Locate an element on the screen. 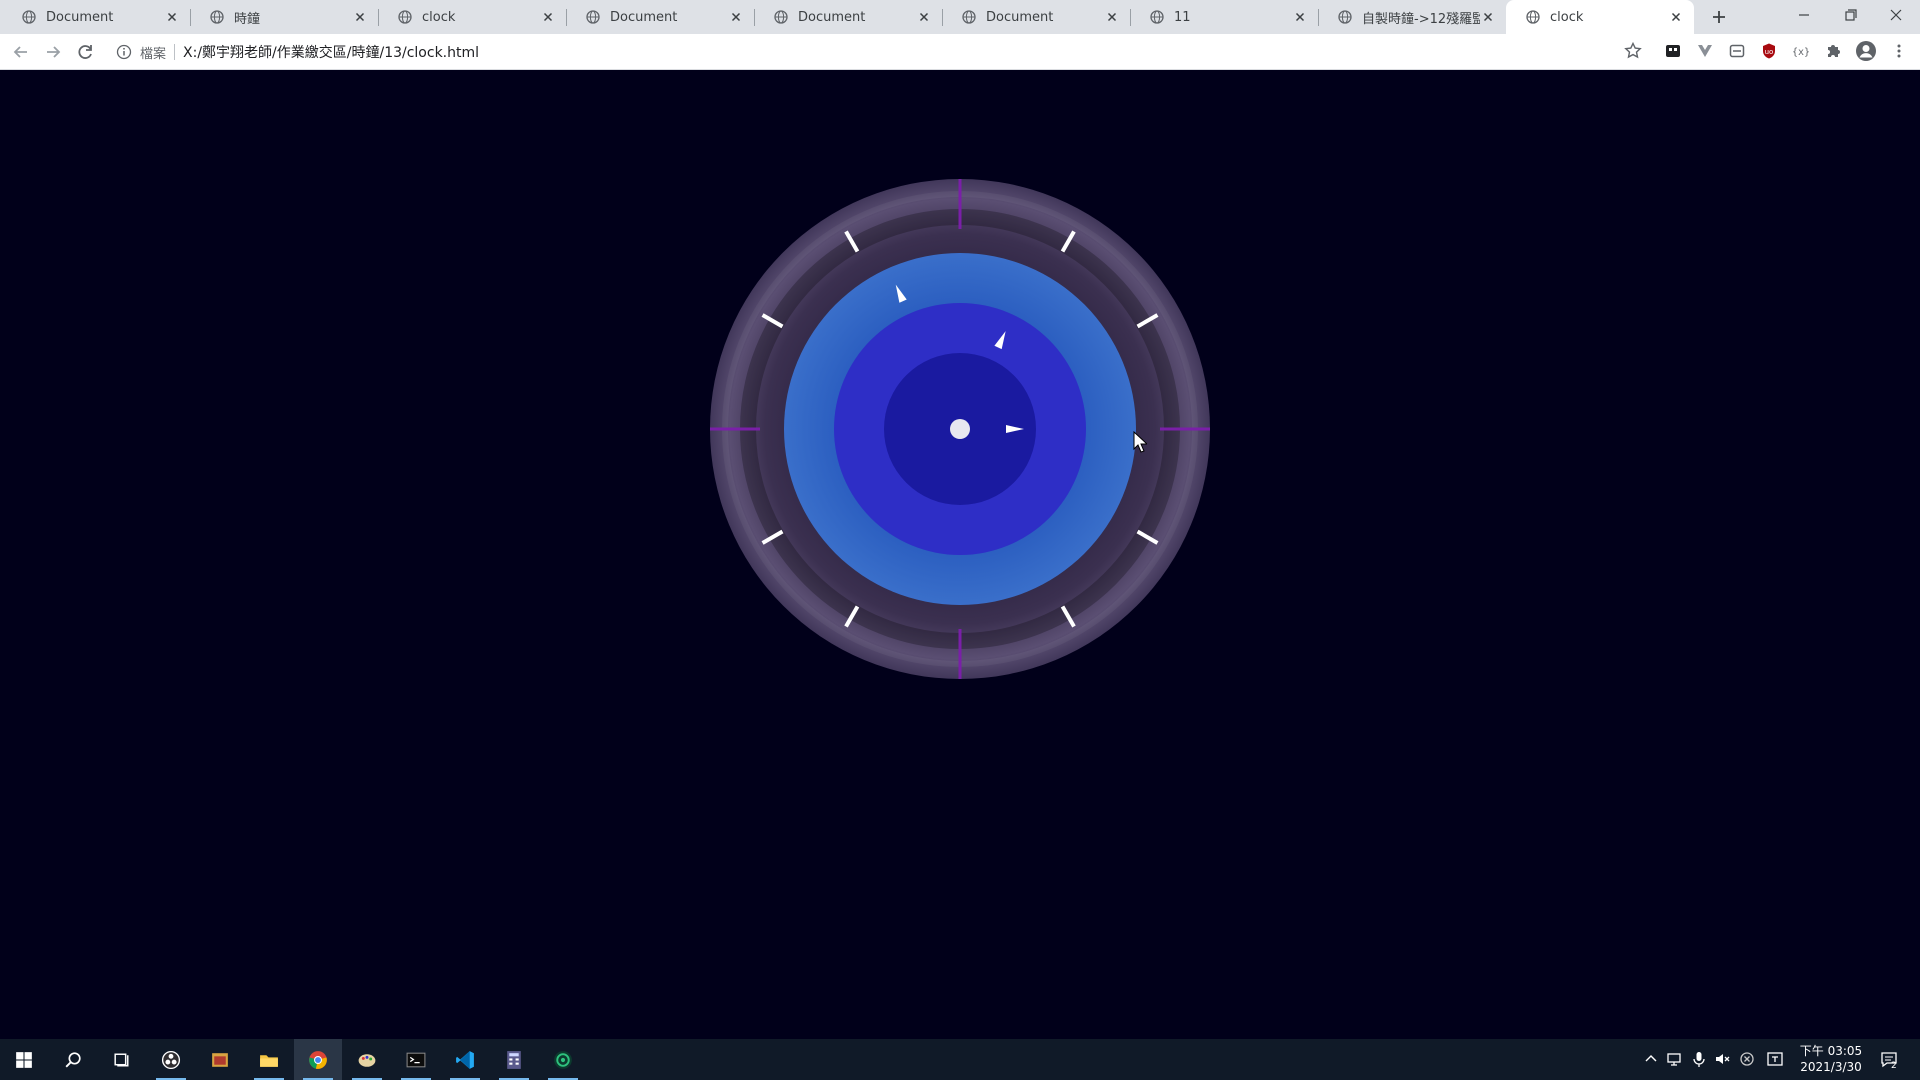  volume-muted-icon is located at coordinates (1723, 1059).